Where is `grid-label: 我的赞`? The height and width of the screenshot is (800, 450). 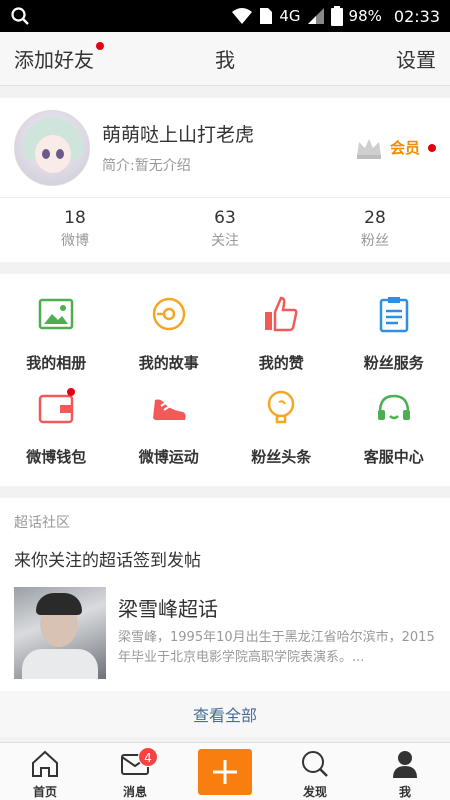
grid-label: 我的赞 is located at coordinates (281, 363).